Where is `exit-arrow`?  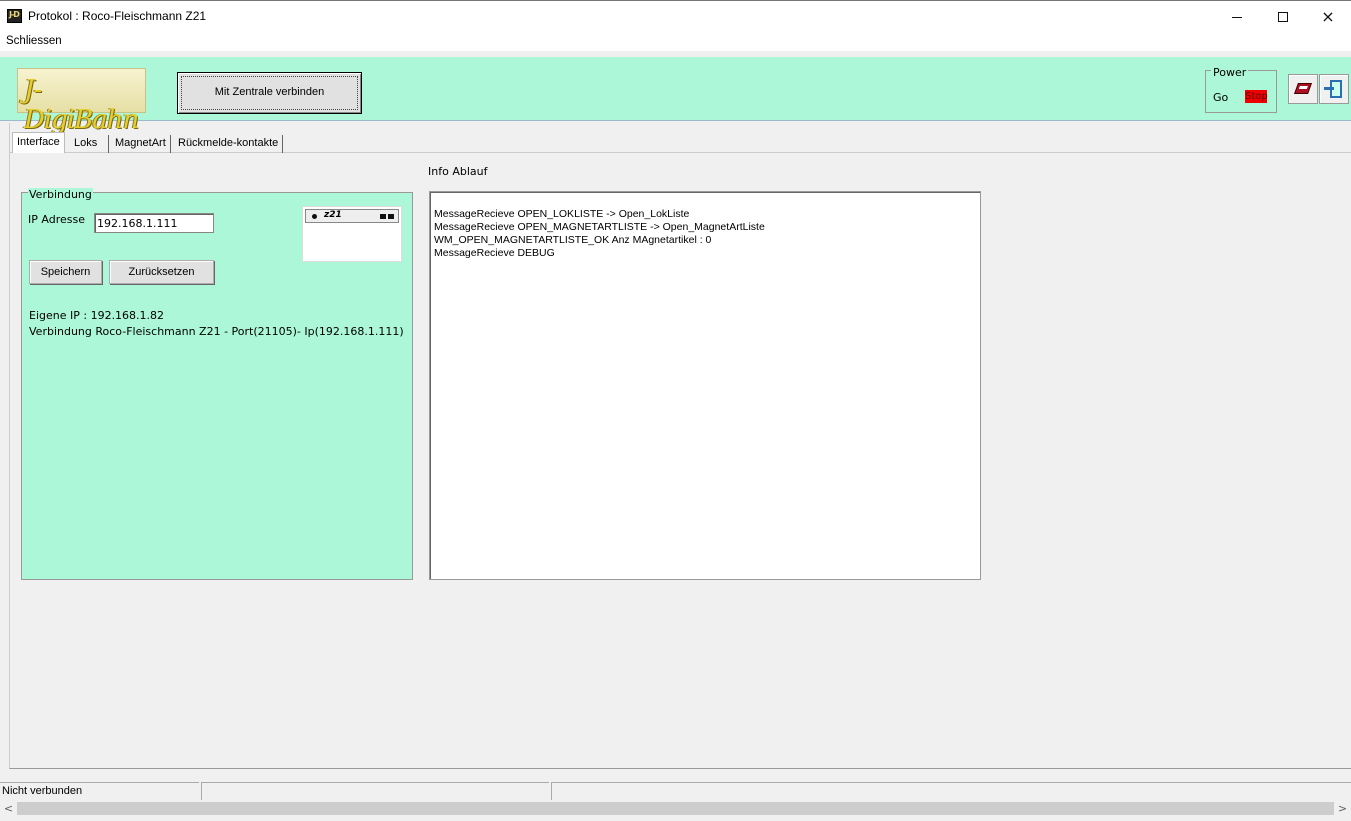
exit-arrow is located at coordinates (1329, 88).